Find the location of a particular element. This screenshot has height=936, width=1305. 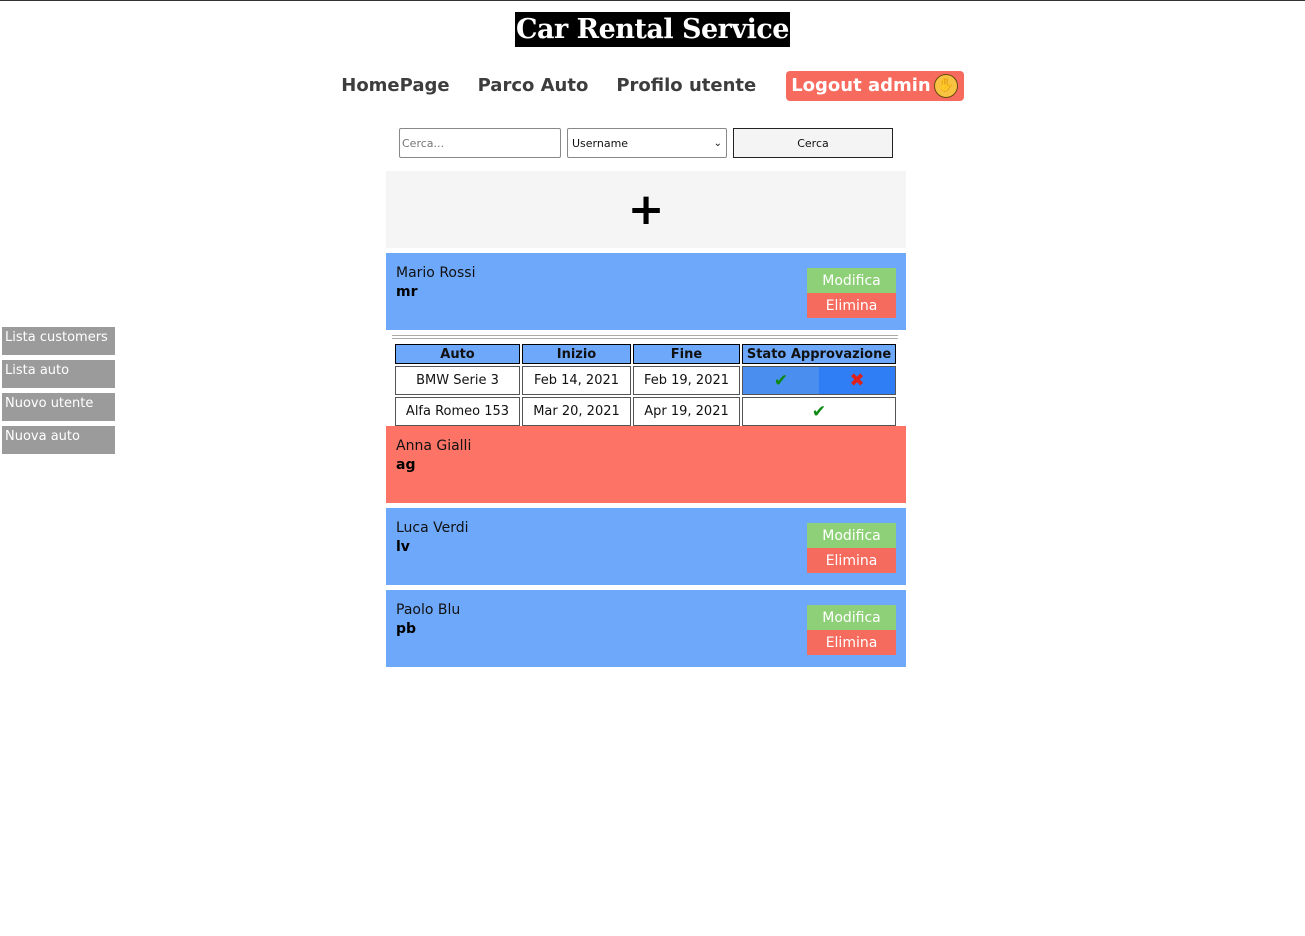

x-icon: ✖ is located at coordinates (857, 380).